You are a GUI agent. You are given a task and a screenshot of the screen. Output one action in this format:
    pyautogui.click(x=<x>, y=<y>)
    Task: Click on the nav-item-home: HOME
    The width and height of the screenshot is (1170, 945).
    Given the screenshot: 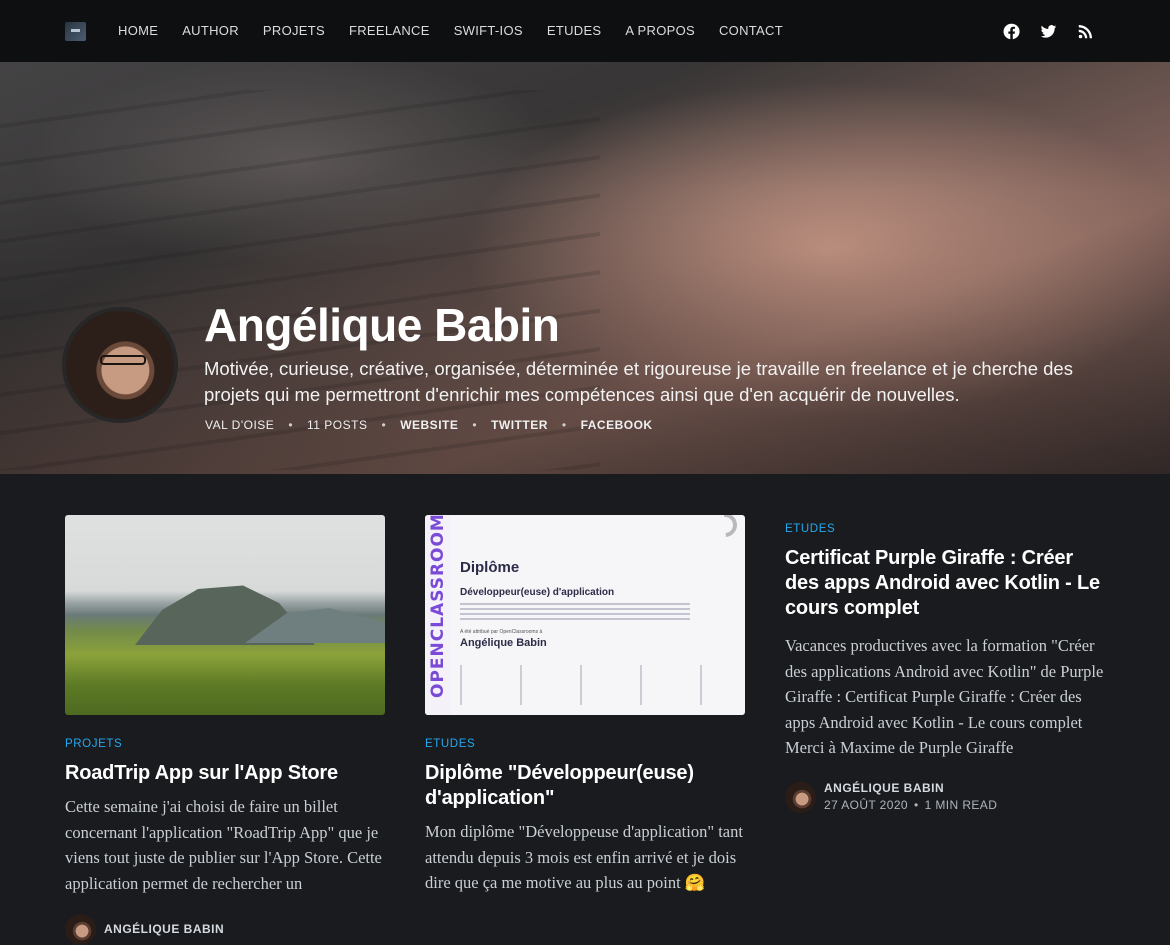 What is the action you would take?
    pyautogui.click(x=138, y=31)
    